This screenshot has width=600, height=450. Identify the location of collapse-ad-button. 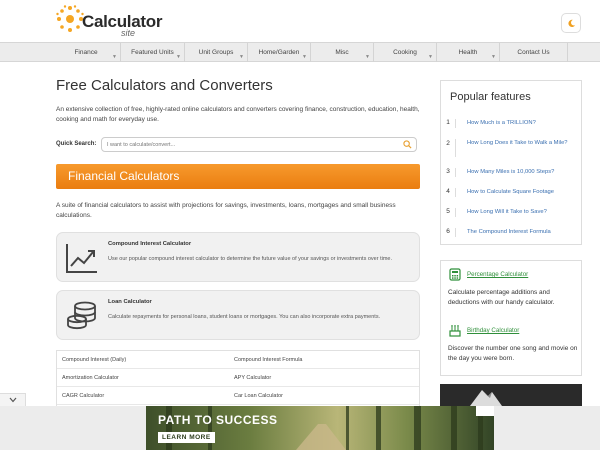
(13, 399).